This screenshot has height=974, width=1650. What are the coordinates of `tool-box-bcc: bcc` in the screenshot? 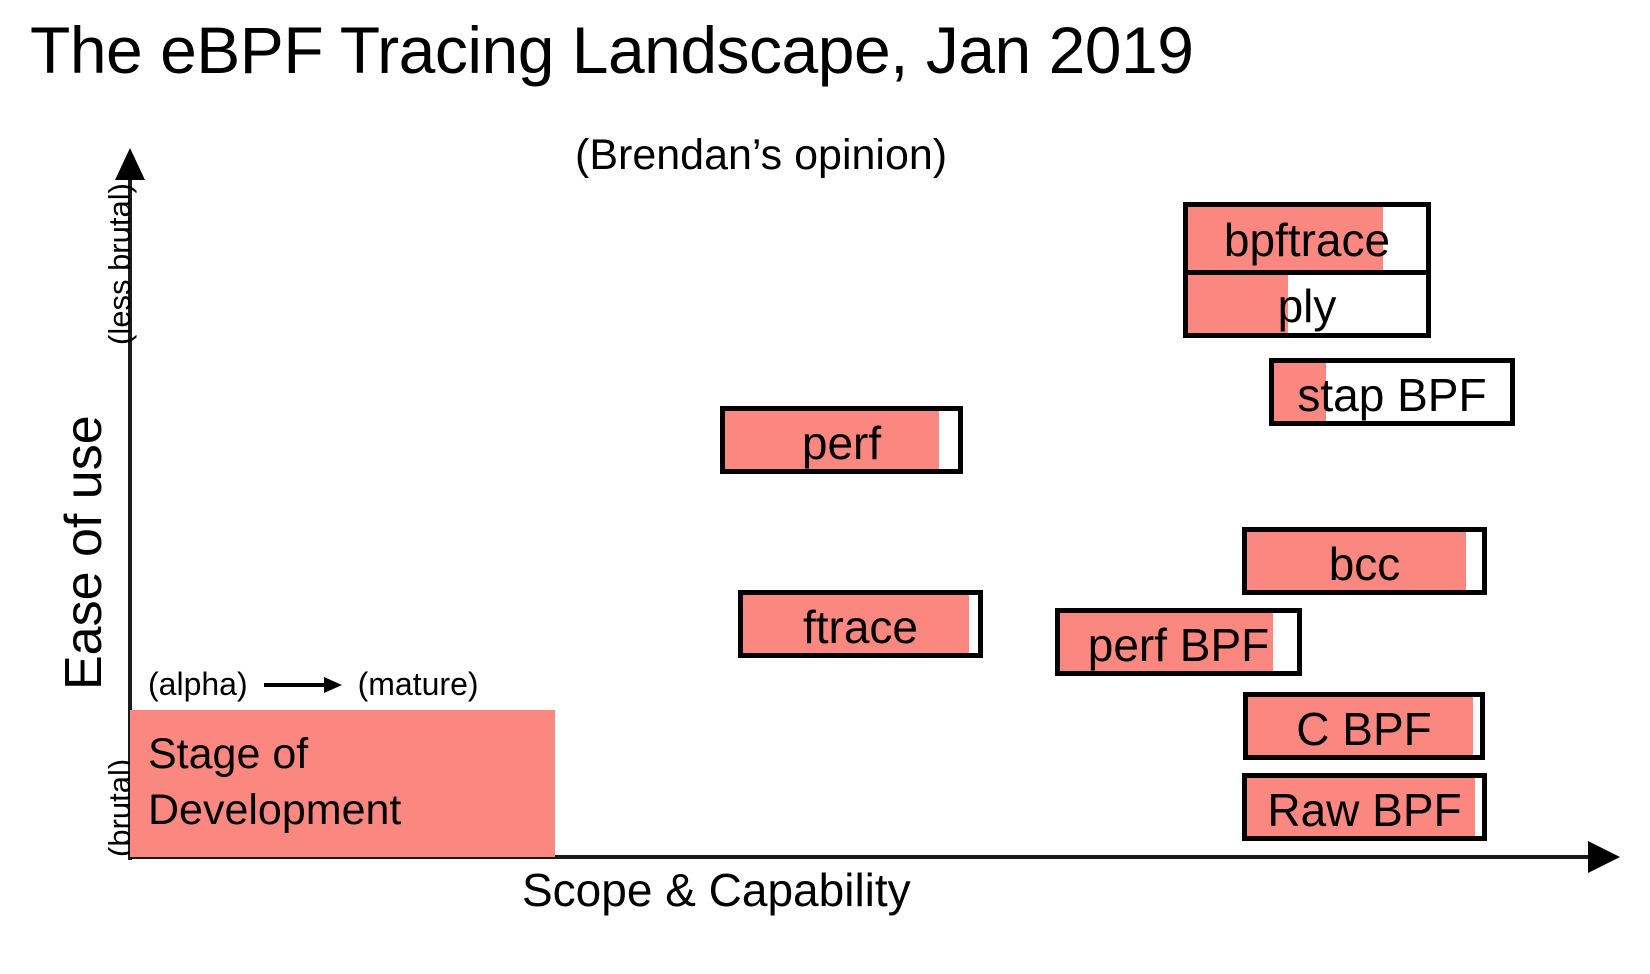 It's located at (1364, 561).